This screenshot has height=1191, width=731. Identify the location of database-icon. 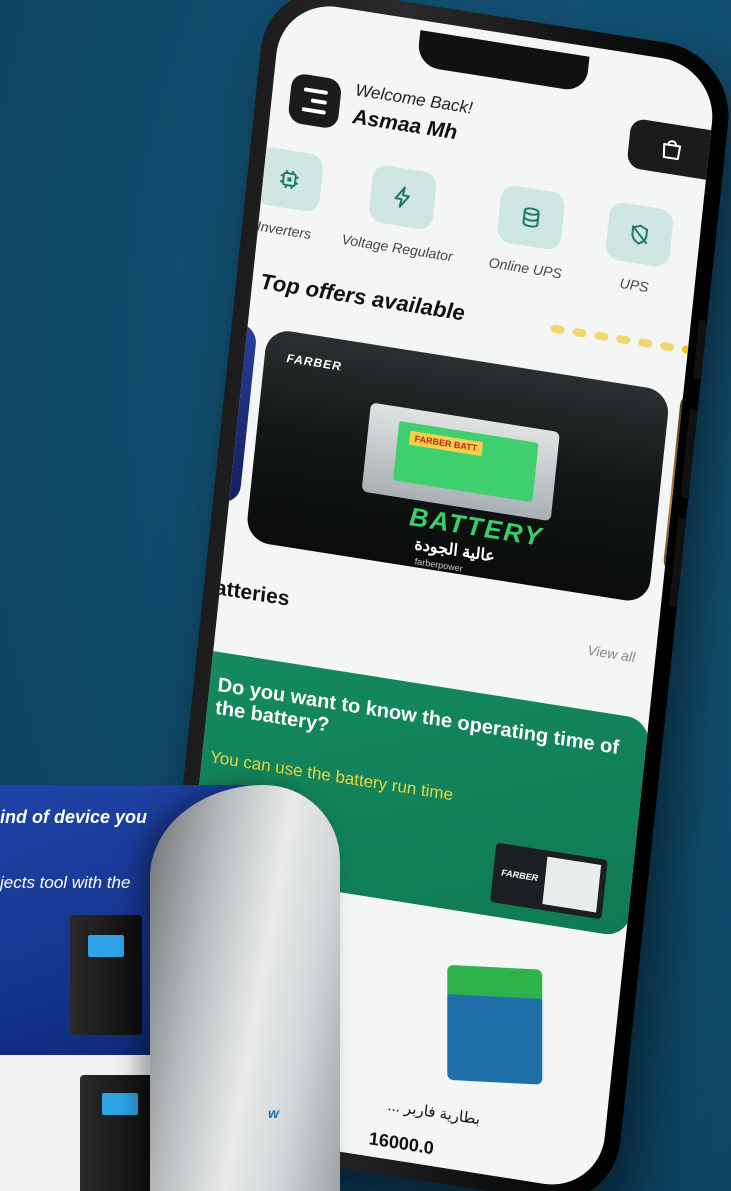
(531, 217).